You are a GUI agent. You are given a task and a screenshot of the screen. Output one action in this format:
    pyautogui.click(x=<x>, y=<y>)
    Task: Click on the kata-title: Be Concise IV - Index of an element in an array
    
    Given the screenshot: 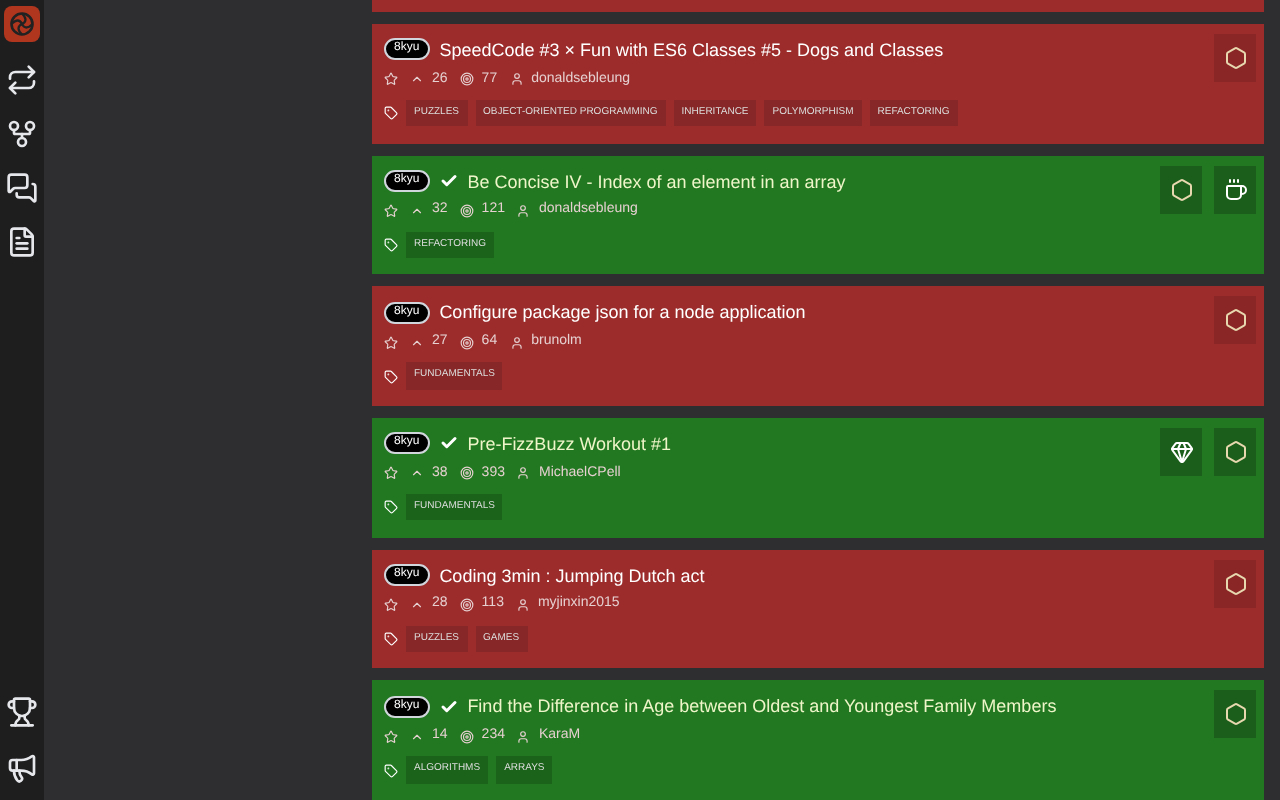 What is the action you would take?
    pyautogui.click(x=656, y=181)
    